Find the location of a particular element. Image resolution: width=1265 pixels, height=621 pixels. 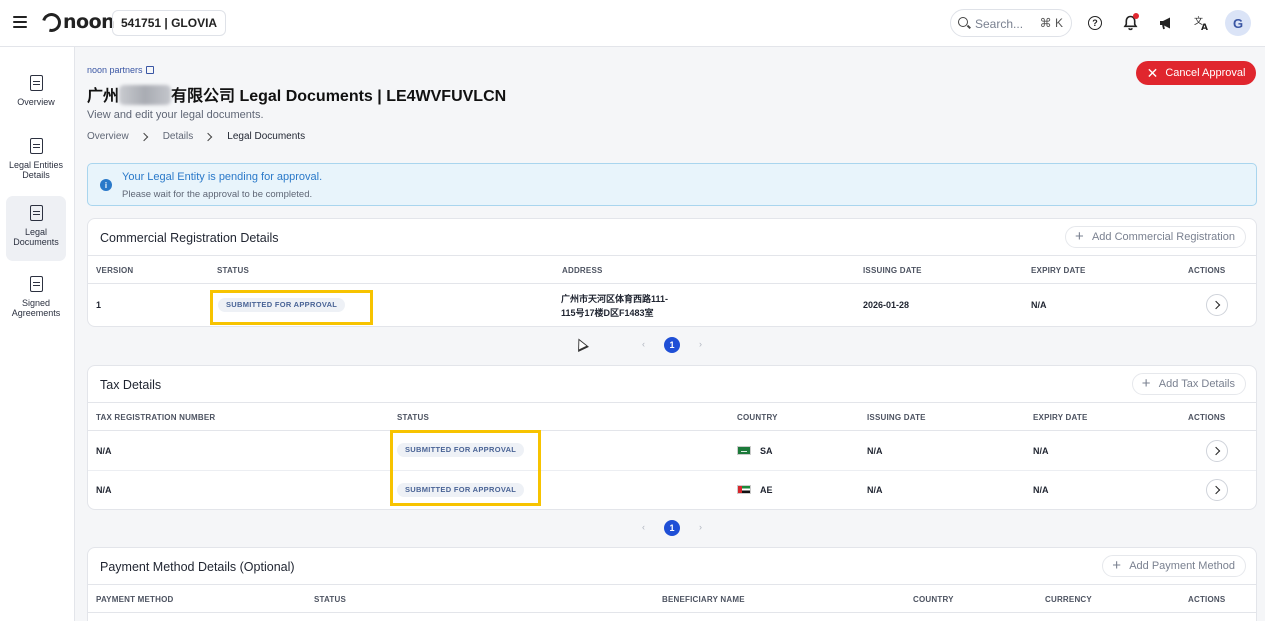

breadcrumb: Overview Details Legal Documents is located at coordinates (196, 136).